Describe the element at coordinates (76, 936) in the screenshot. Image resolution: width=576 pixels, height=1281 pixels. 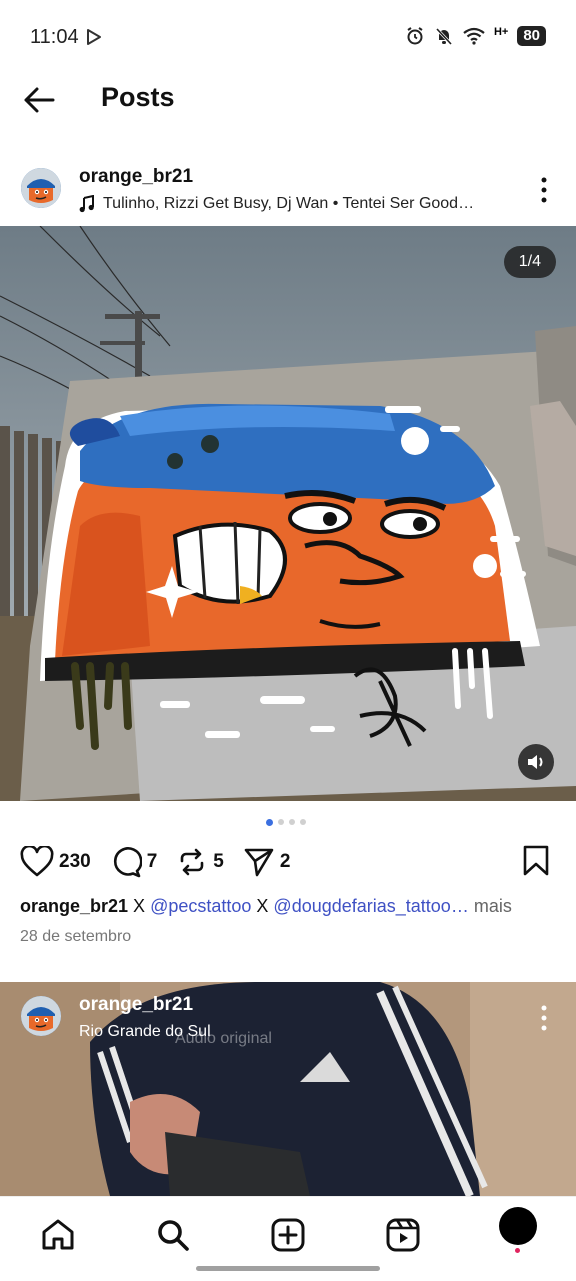
I see `post-date: 28 de setembro` at that location.